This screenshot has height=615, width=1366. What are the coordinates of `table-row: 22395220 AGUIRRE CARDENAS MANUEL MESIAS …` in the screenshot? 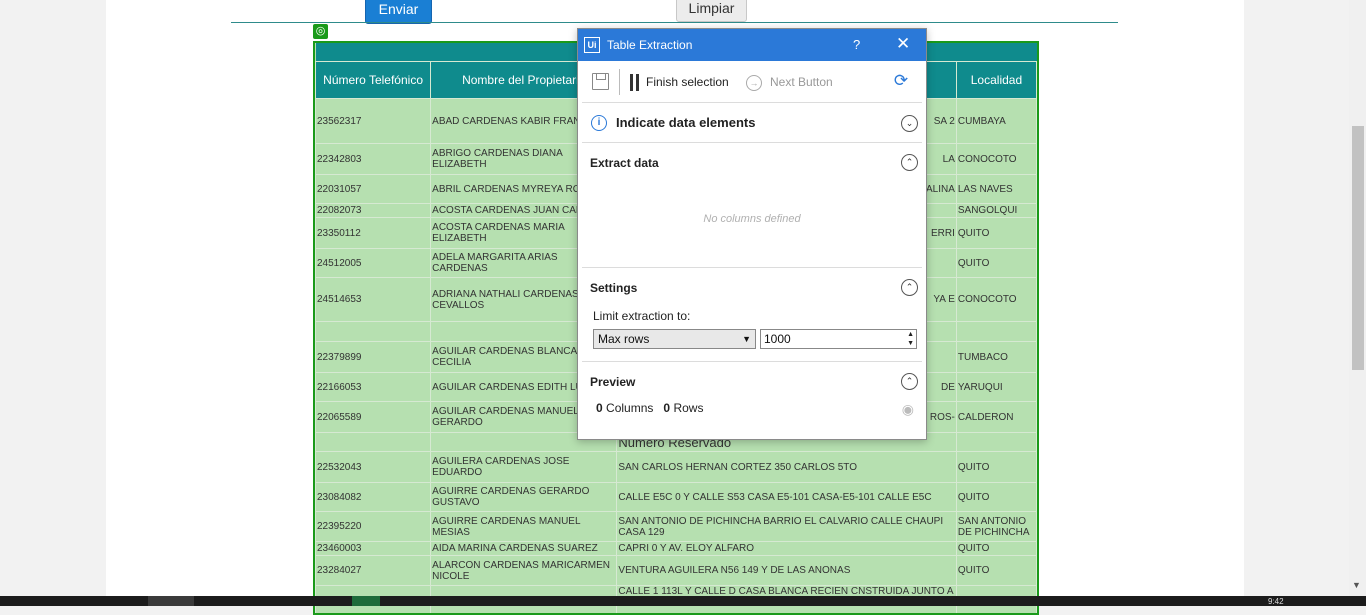 It's located at (676, 527).